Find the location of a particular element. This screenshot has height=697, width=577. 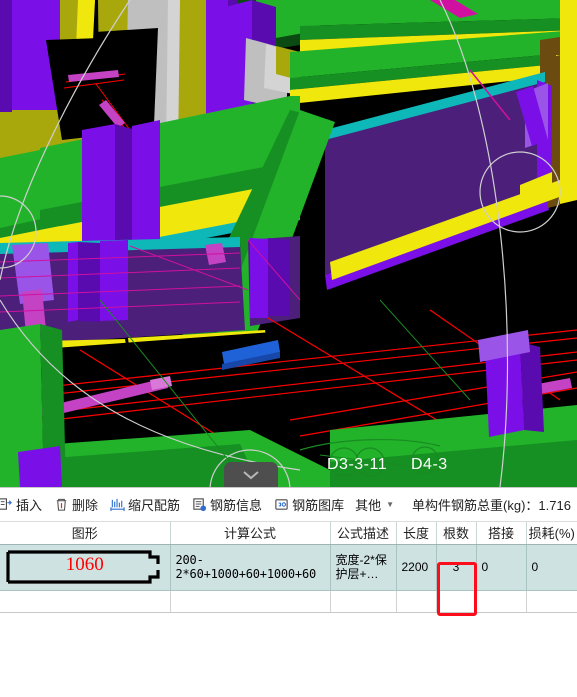

cell-formula is located at coordinates (250, 601).